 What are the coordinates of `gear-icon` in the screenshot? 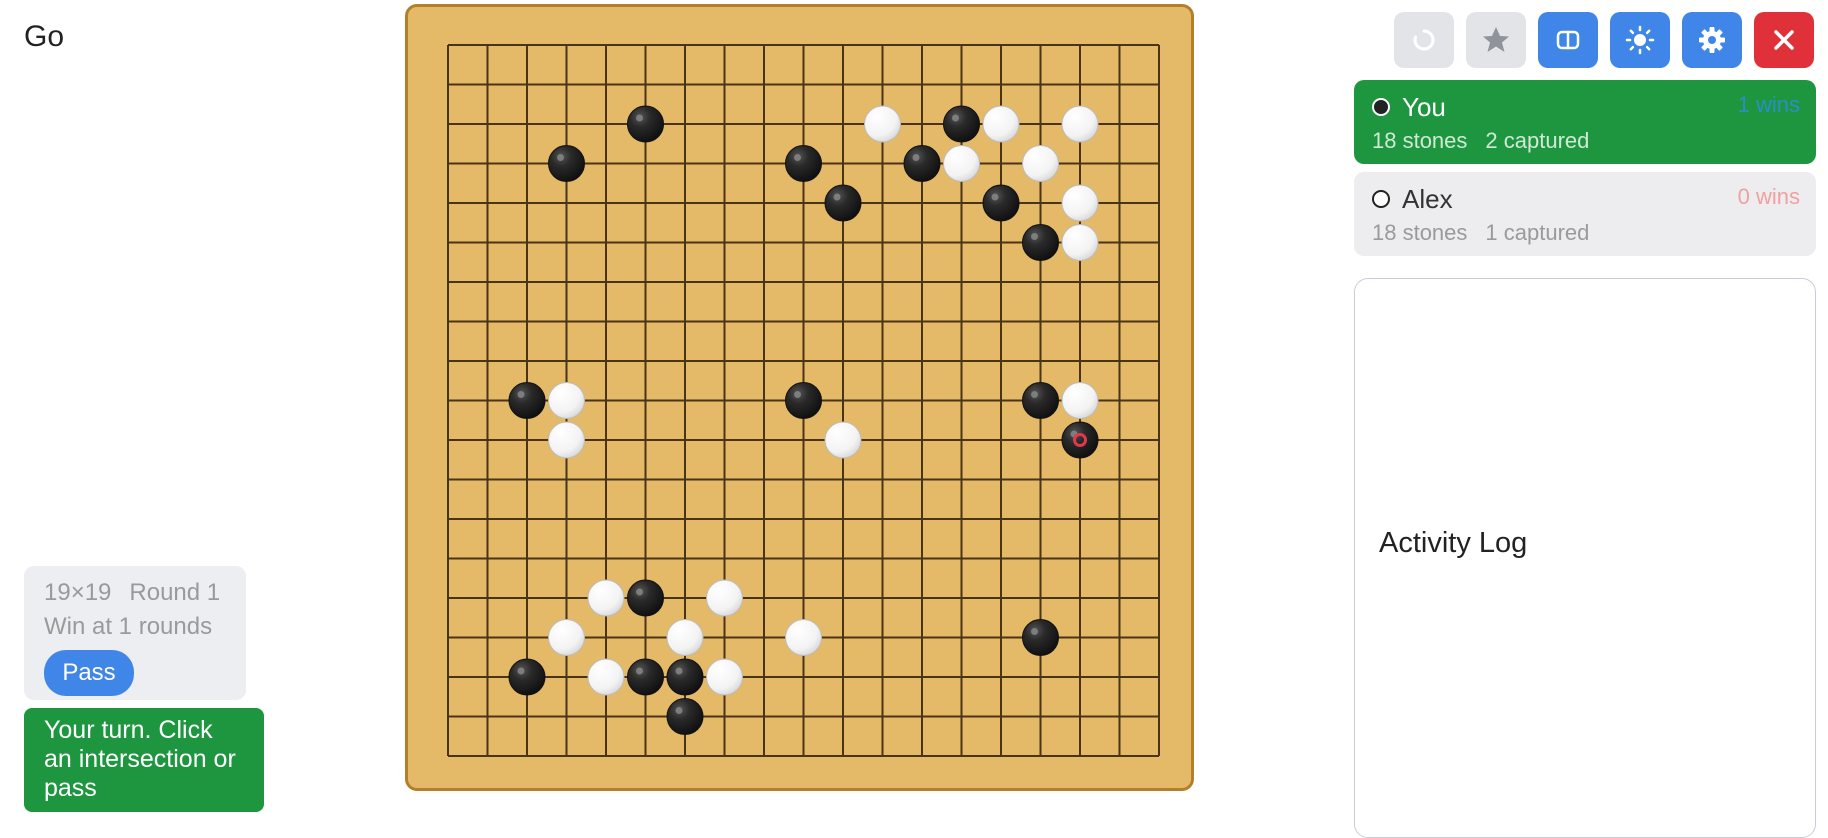 It's located at (1712, 40).